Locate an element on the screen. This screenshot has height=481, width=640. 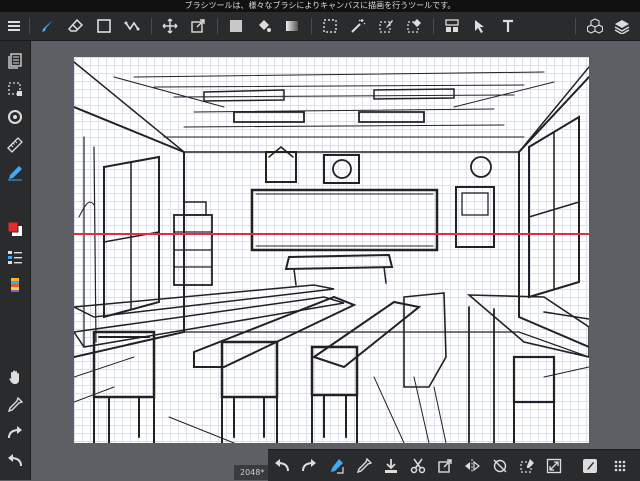
left-sidebar is located at coordinates (15, 260).